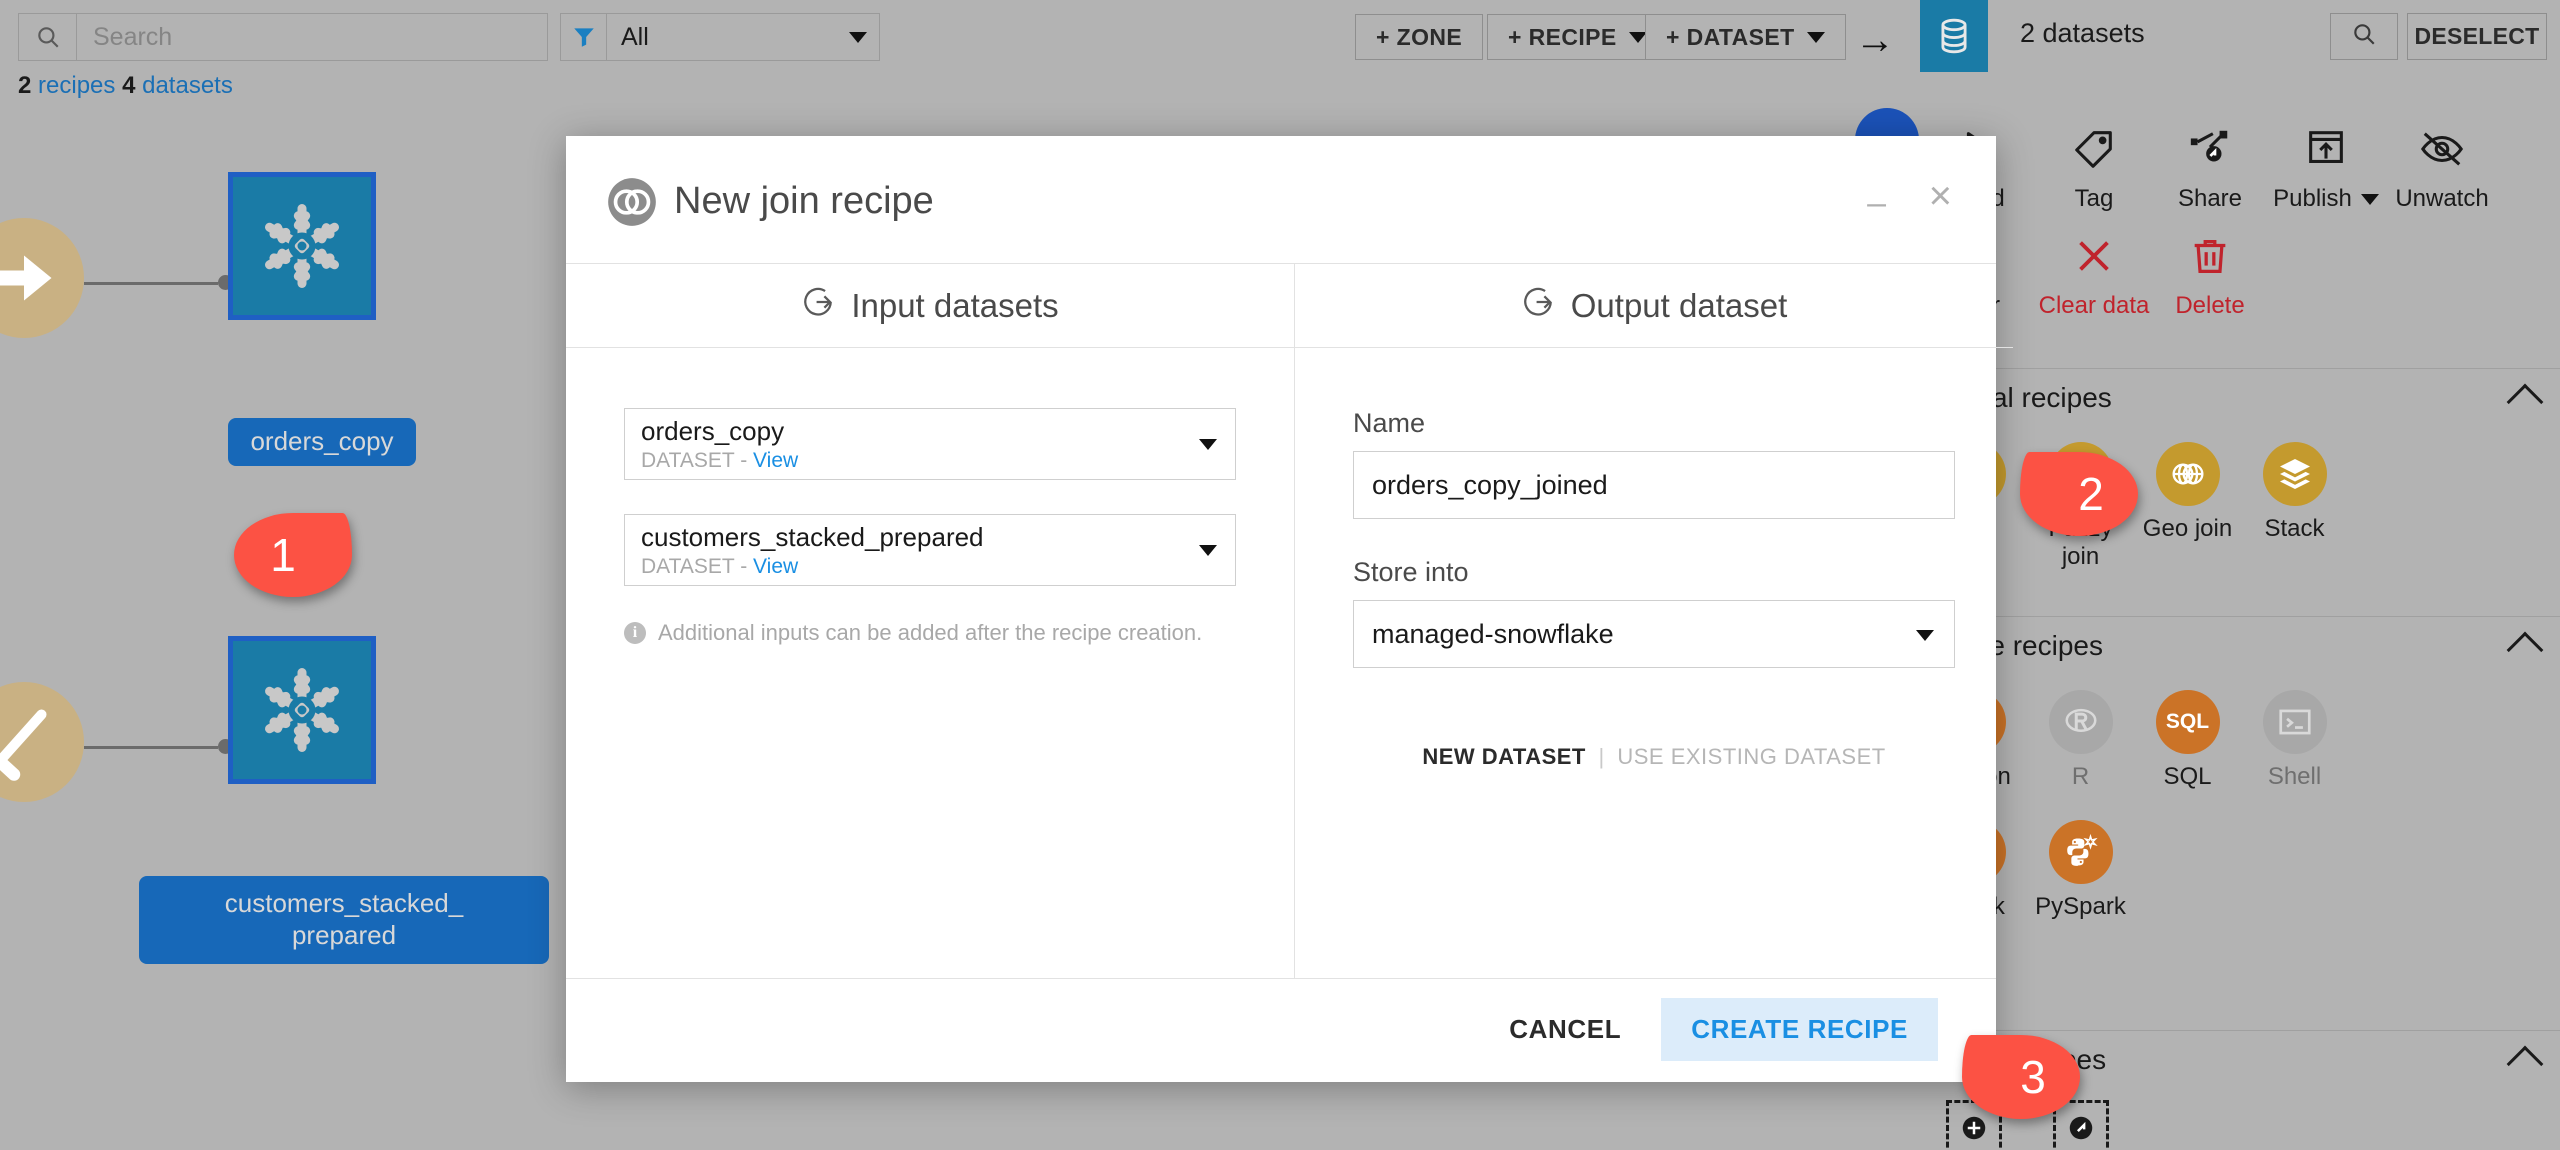 The image size is (2560, 1150). What do you see at coordinates (2033, 1077) in the screenshot?
I see `step-marker-number: 3` at bounding box center [2033, 1077].